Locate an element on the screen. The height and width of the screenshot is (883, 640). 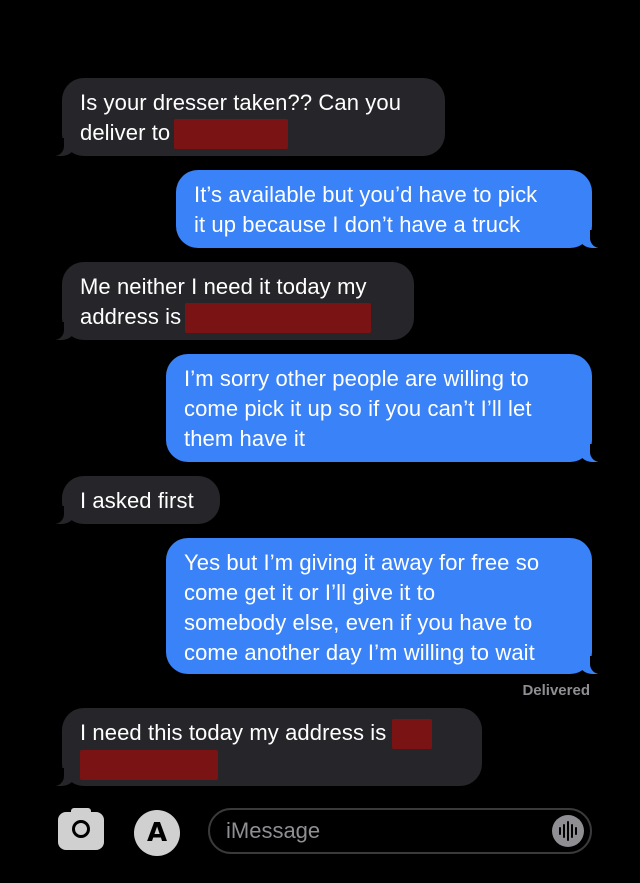
message-text: I asked first is located at coordinates (137, 500).